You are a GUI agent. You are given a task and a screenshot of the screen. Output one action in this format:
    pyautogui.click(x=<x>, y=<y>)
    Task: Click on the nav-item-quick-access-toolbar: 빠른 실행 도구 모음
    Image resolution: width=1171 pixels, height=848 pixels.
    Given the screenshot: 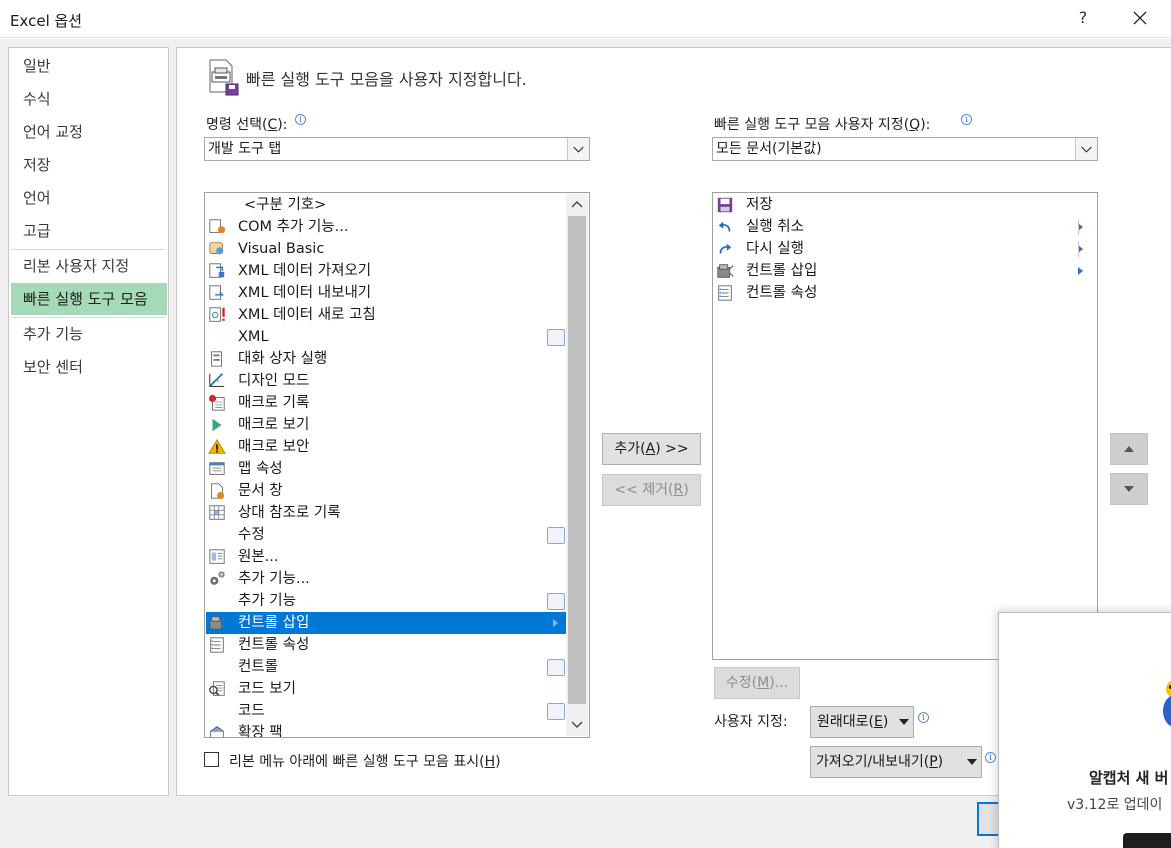 What is the action you would take?
    pyautogui.click(x=89, y=299)
    